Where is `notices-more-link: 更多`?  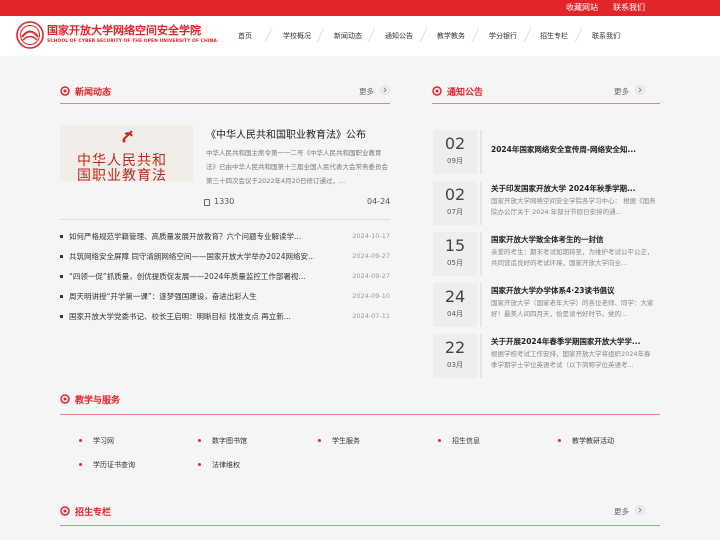 notices-more-link: 更多 is located at coordinates (621, 91).